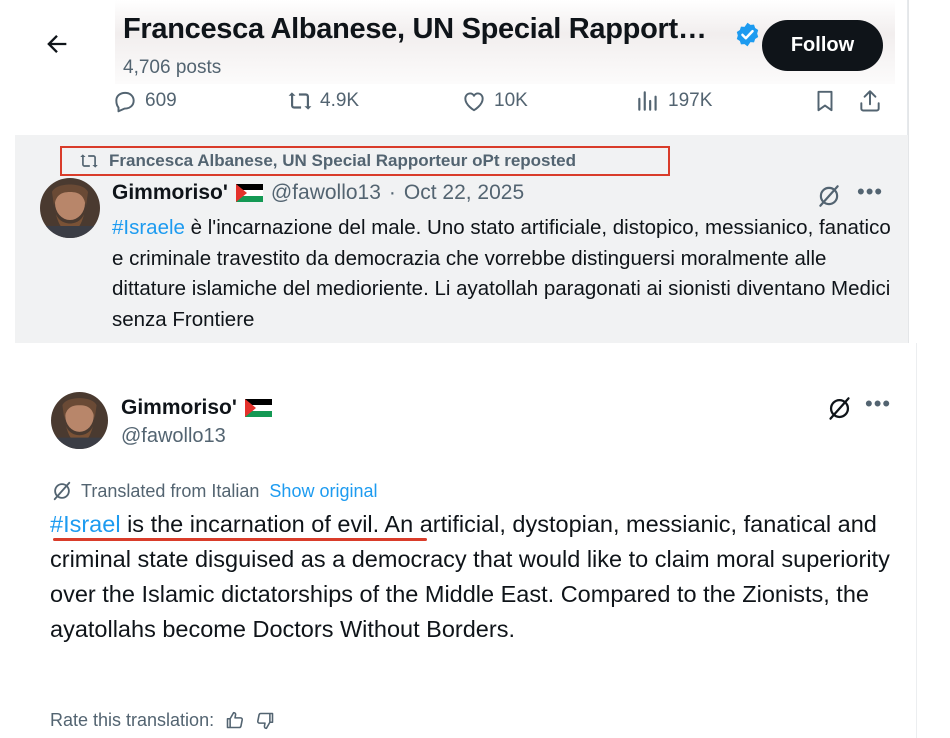  What do you see at coordinates (747, 34) in the screenshot?
I see `verified-badge-icon` at bounding box center [747, 34].